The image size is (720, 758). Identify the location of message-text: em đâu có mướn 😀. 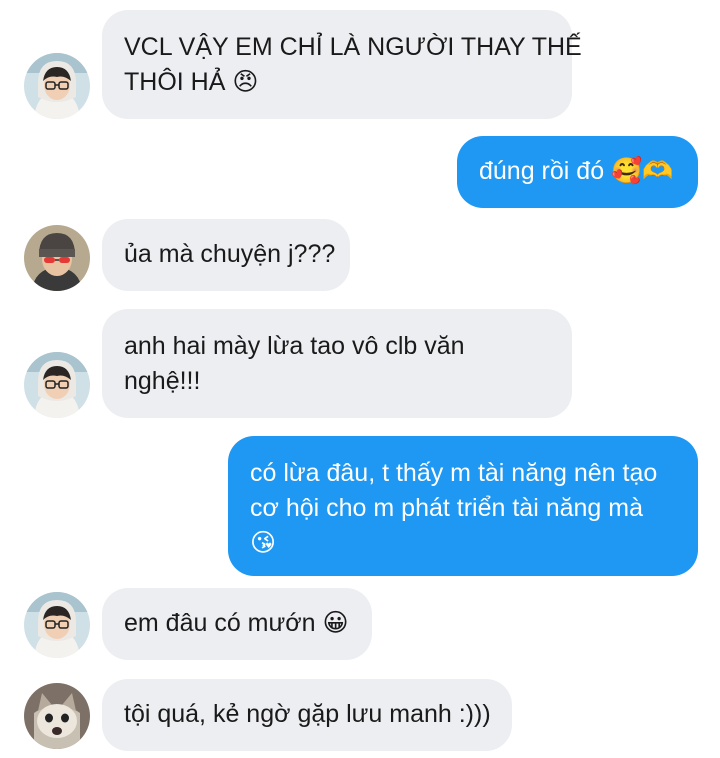
(236, 623).